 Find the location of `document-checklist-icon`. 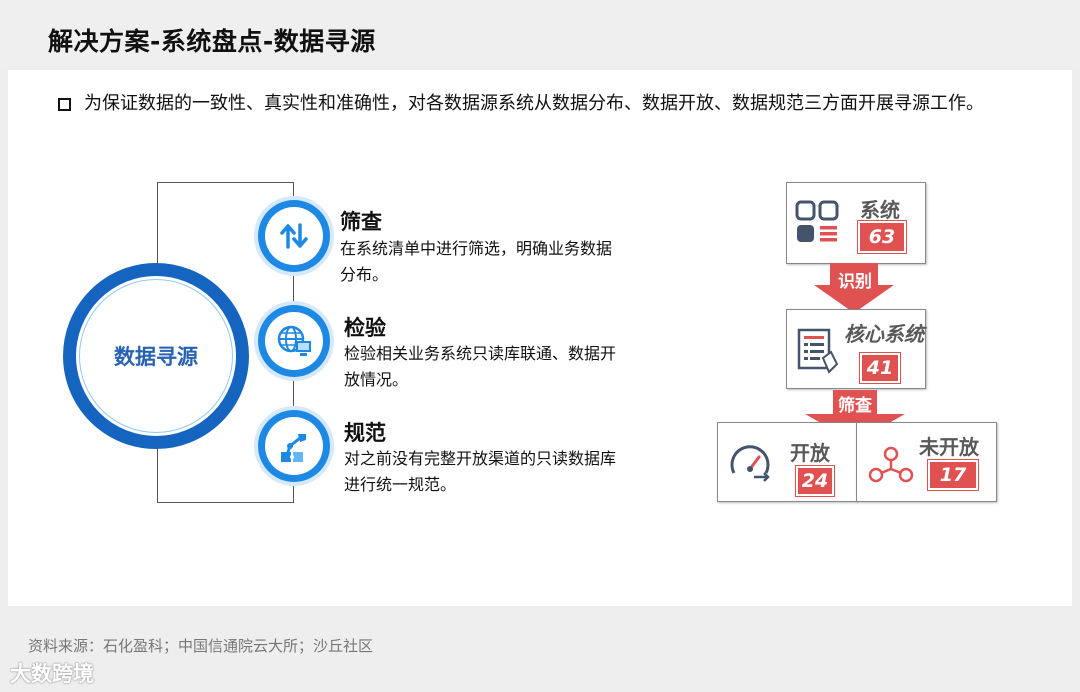

document-checklist-icon is located at coordinates (818, 351).